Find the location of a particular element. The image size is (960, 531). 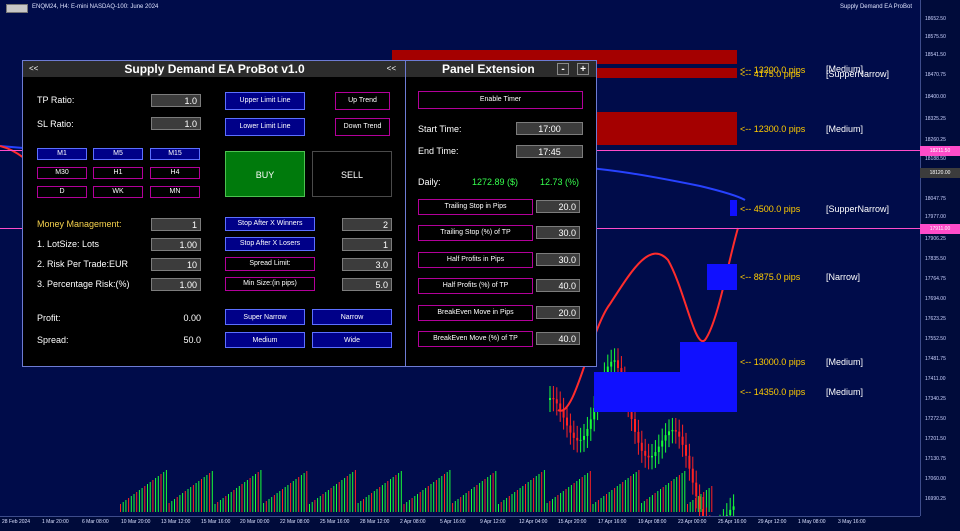

time-tick: 9 Apr 12:00 is located at coordinates (493, 522).